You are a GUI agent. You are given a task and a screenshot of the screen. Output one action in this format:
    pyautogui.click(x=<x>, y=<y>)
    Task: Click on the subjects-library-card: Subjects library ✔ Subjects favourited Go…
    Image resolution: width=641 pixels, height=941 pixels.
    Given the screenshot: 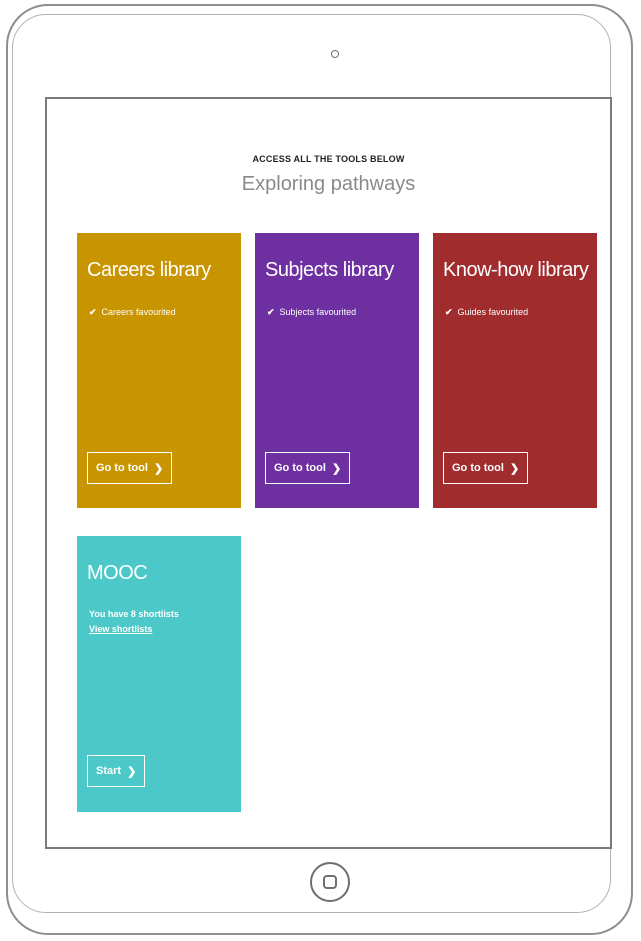 What is the action you would take?
    pyautogui.click(x=337, y=370)
    